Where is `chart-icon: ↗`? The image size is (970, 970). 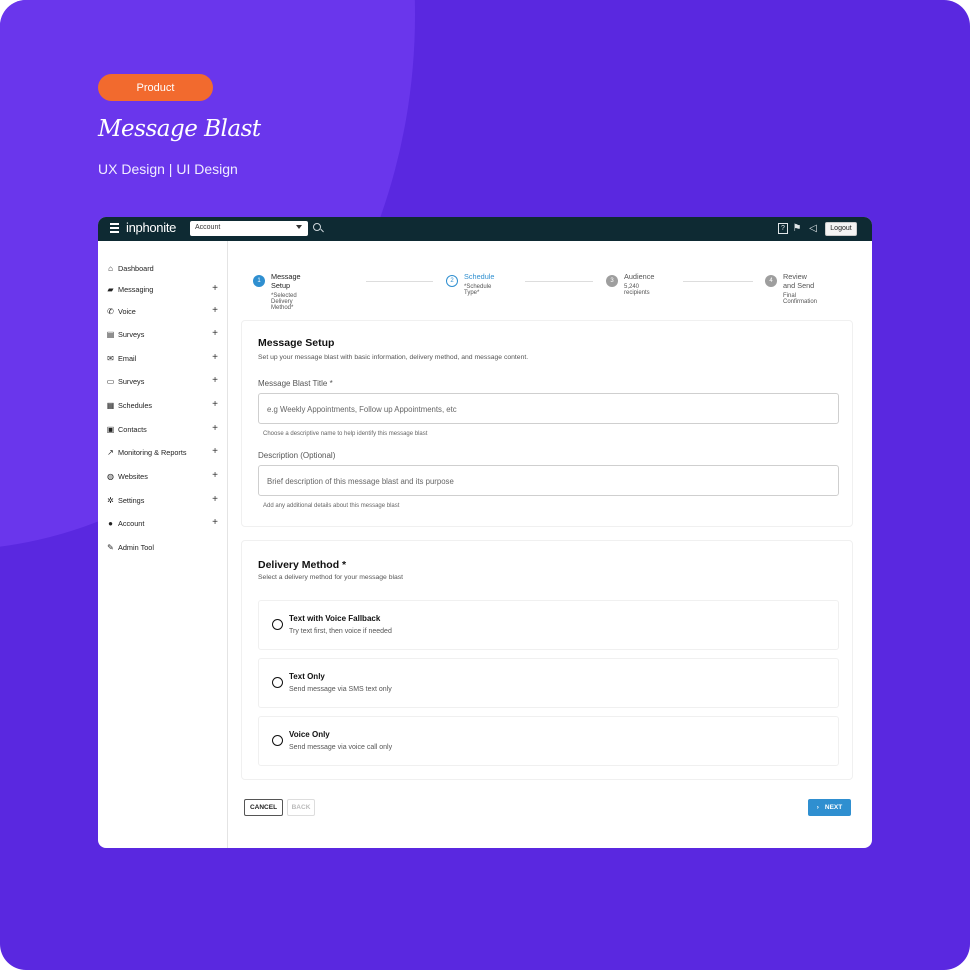 chart-icon: ↗ is located at coordinates (110, 452).